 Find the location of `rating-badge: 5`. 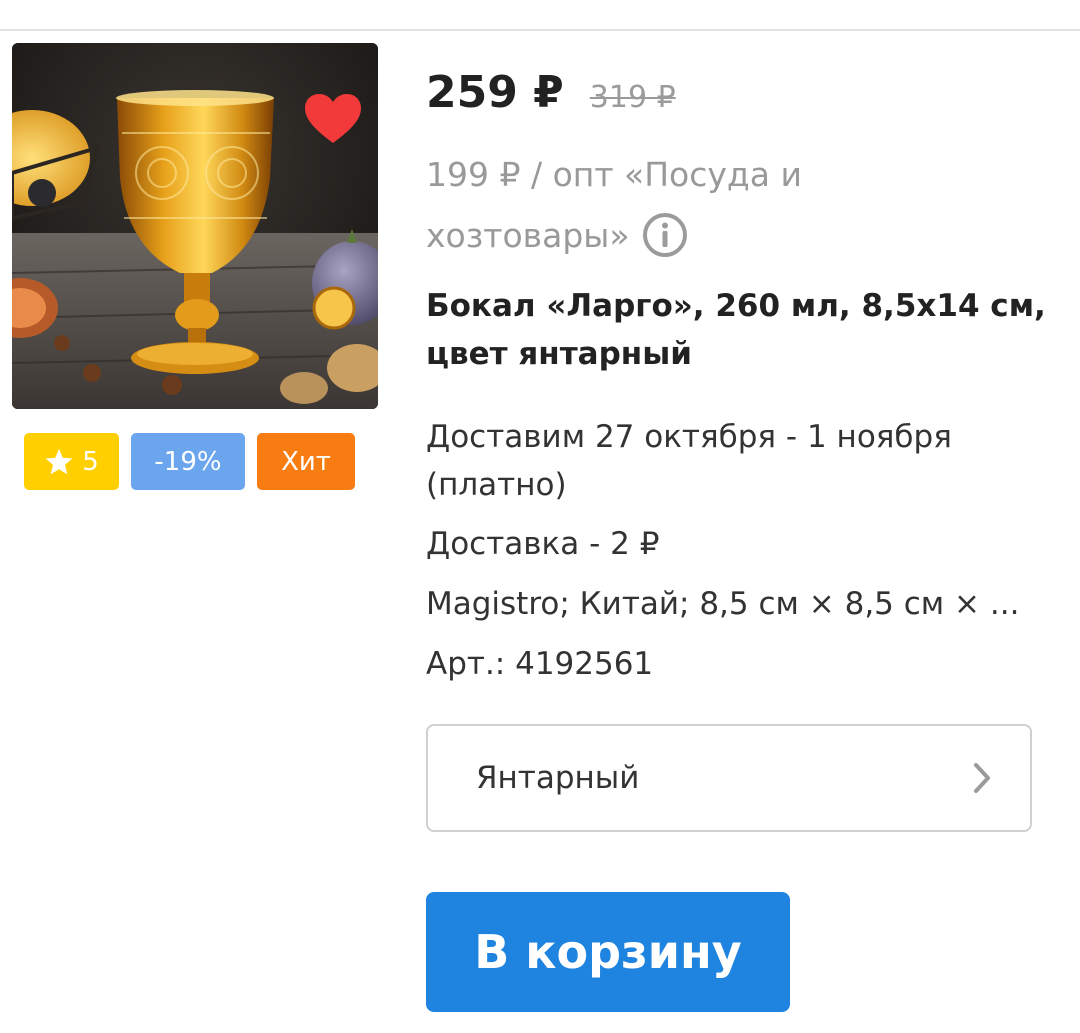

rating-badge: 5 is located at coordinates (71, 461).